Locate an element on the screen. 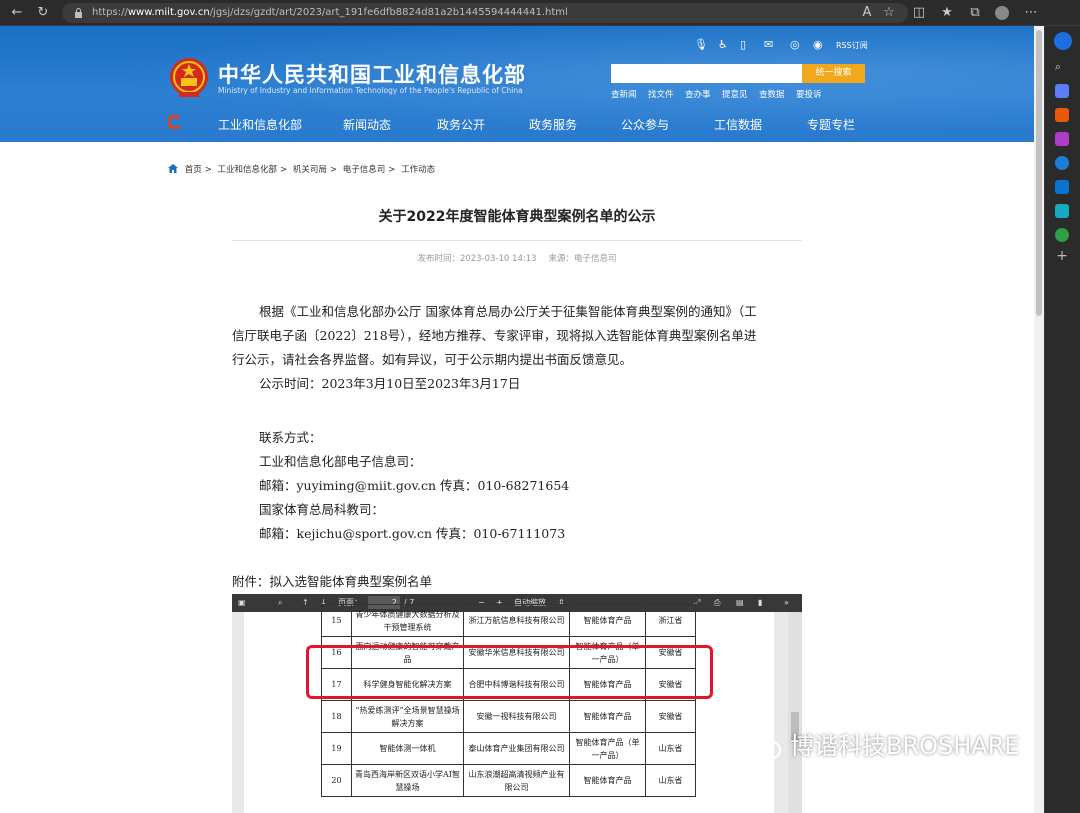 Image resolution: width=1080 pixels, height=813 pixels. article-title: 关于2022年度智能体育典型案例名单的公示 is located at coordinates (517, 217).